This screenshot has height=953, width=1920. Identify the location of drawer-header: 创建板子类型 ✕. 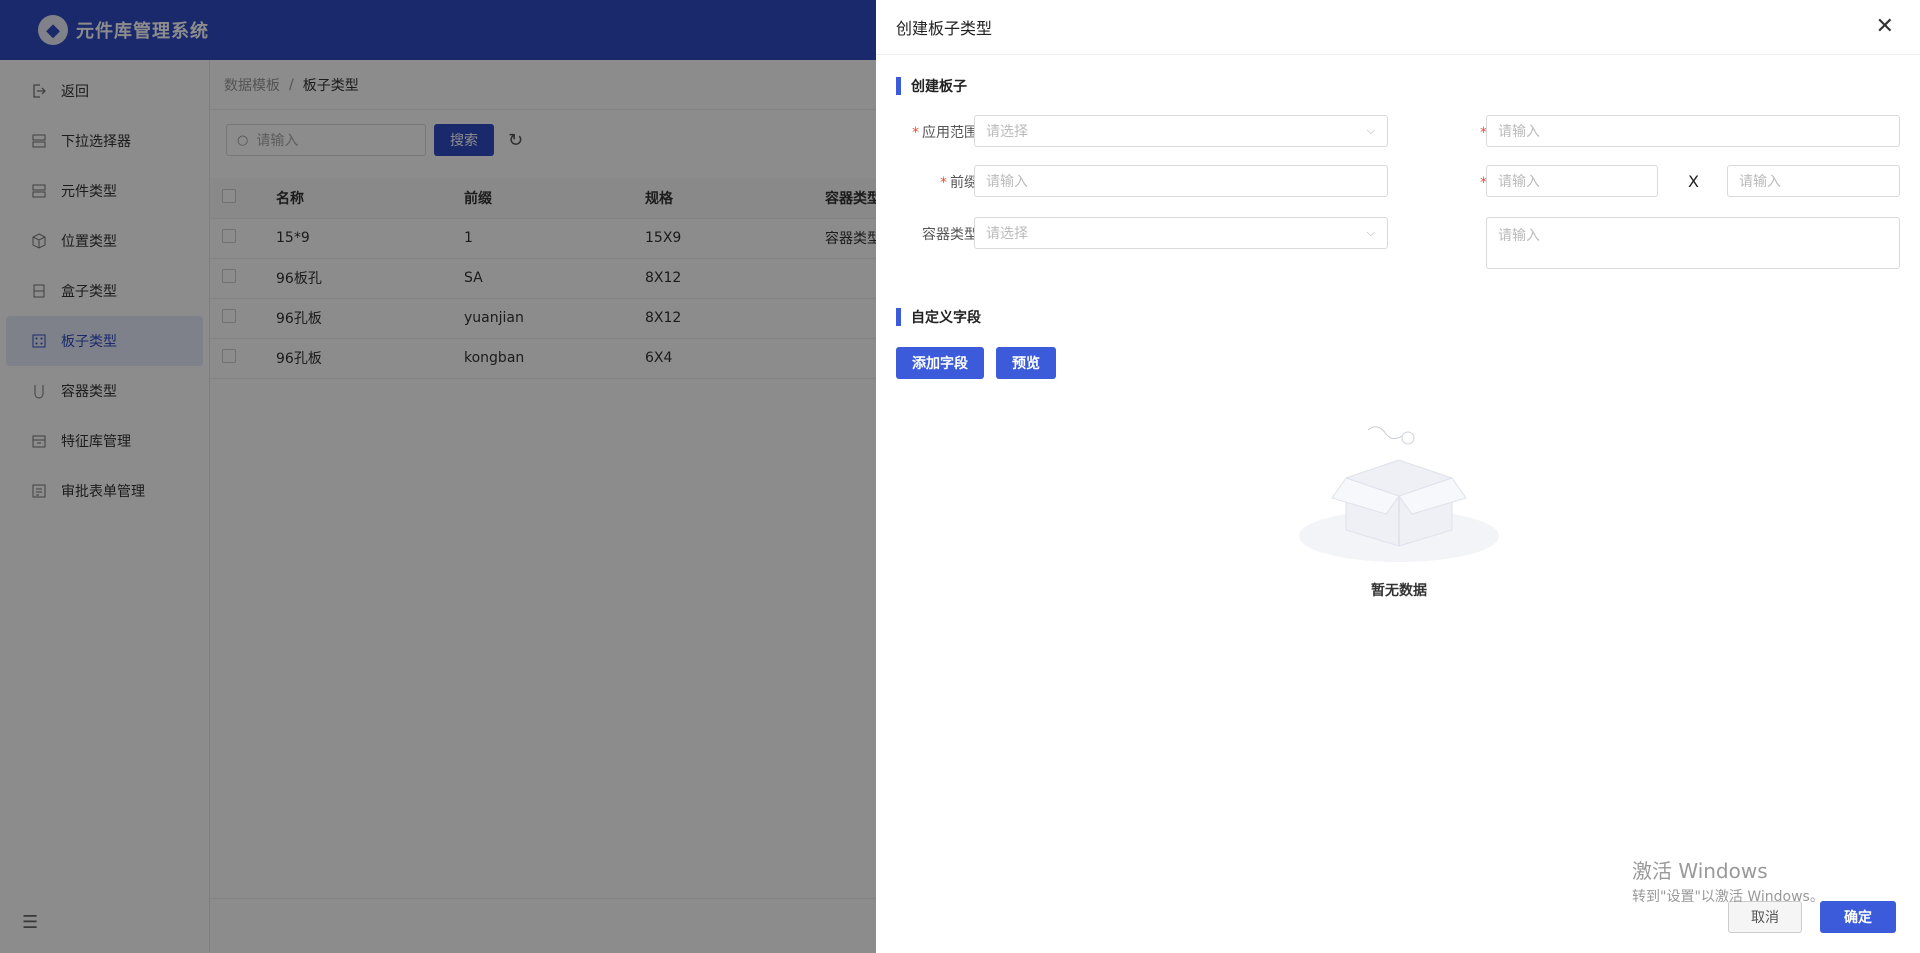
(1398, 27).